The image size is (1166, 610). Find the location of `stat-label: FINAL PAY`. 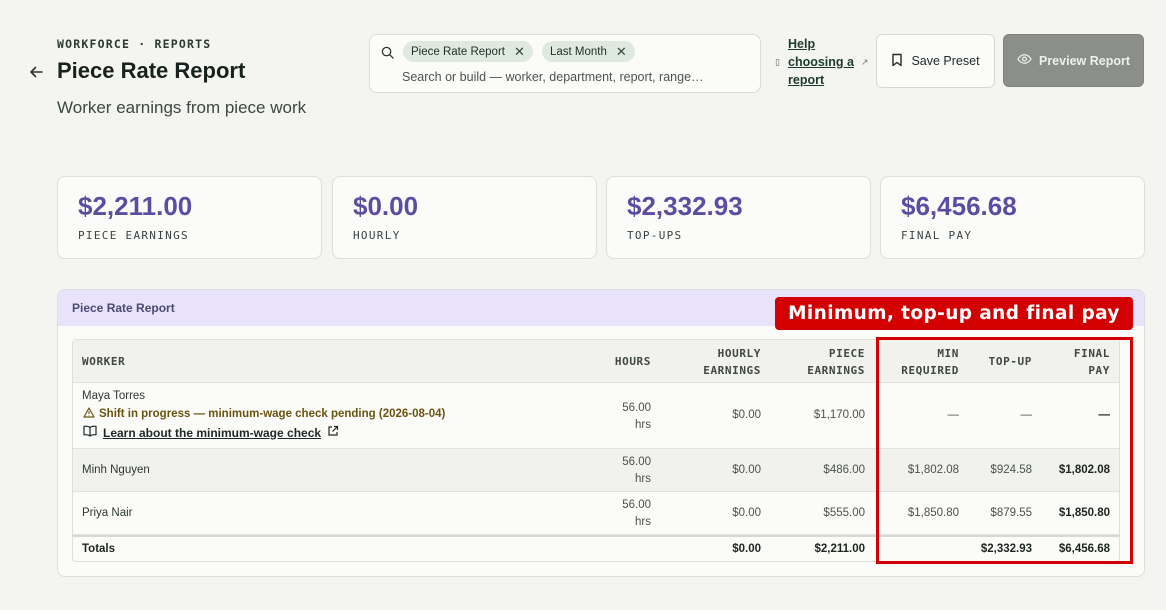

stat-label: FINAL PAY is located at coordinates (937, 235).